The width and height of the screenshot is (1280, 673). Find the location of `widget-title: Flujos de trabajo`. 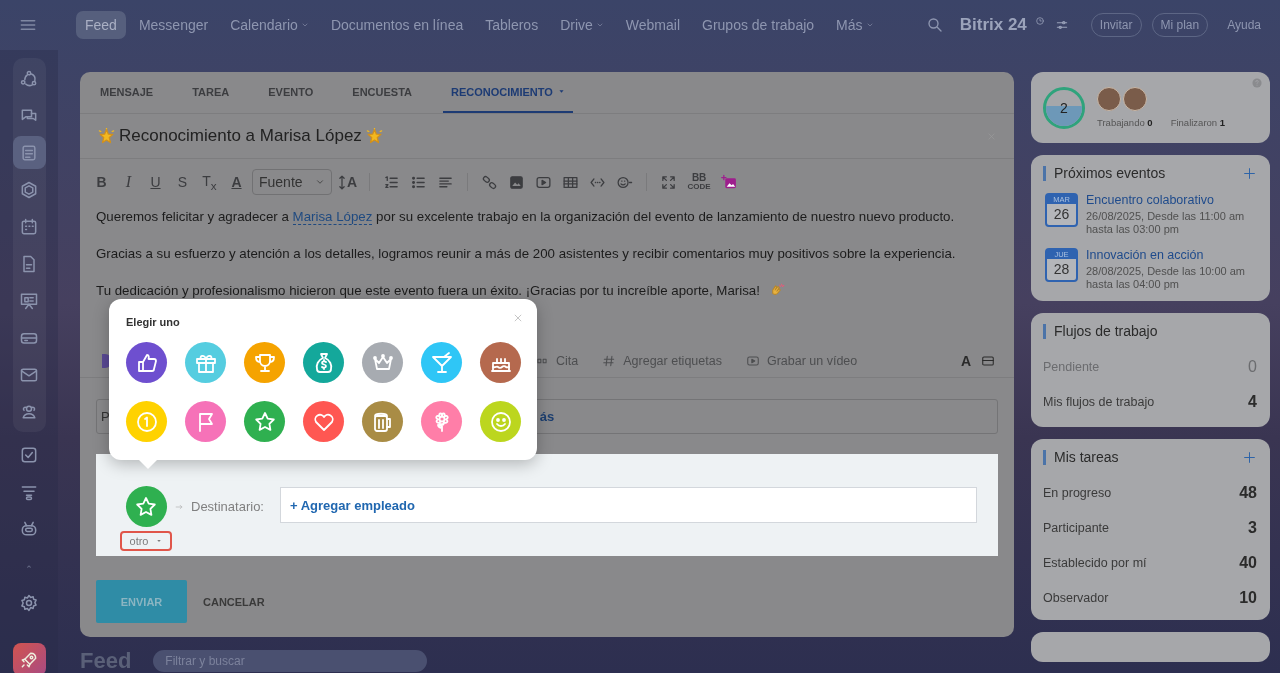

widget-title: Flujos de trabajo is located at coordinates (1106, 331).